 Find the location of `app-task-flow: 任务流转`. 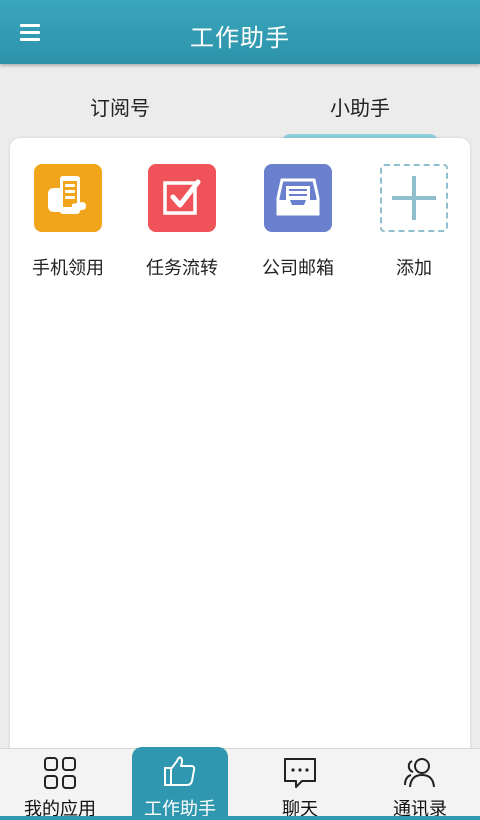

app-task-flow: 任务流转 is located at coordinates (182, 222).